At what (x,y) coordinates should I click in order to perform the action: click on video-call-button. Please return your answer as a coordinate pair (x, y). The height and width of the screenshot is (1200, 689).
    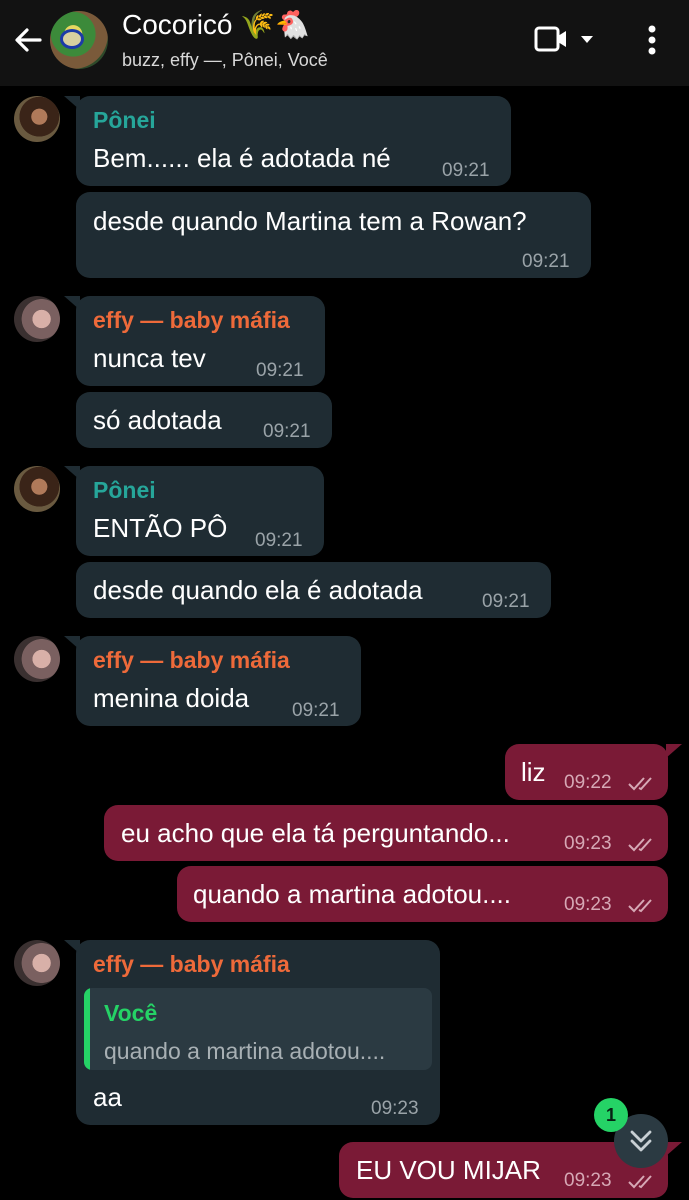
    Looking at the image, I should click on (567, 40).